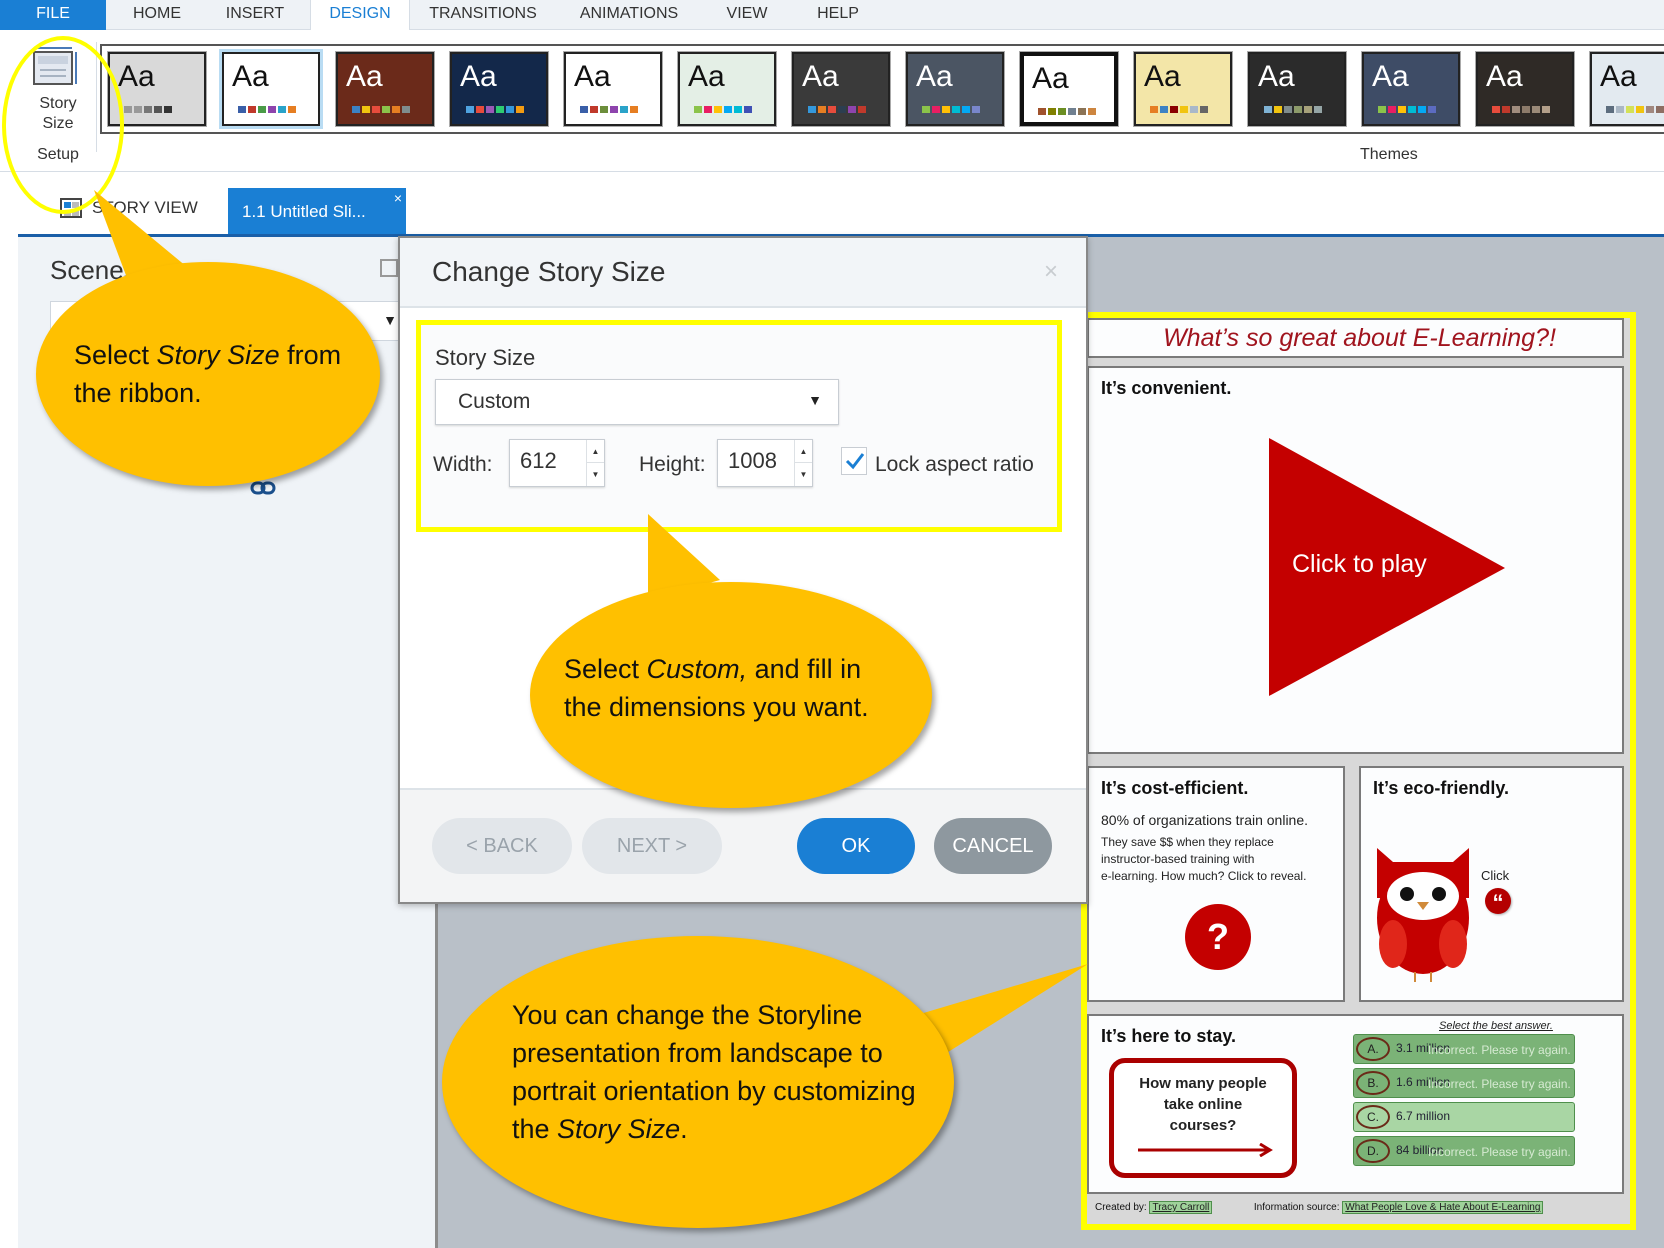 The width and height of the screenshot is (1664, 1248). I want to click on width-increment-icon: ▲, so click(595, 451).